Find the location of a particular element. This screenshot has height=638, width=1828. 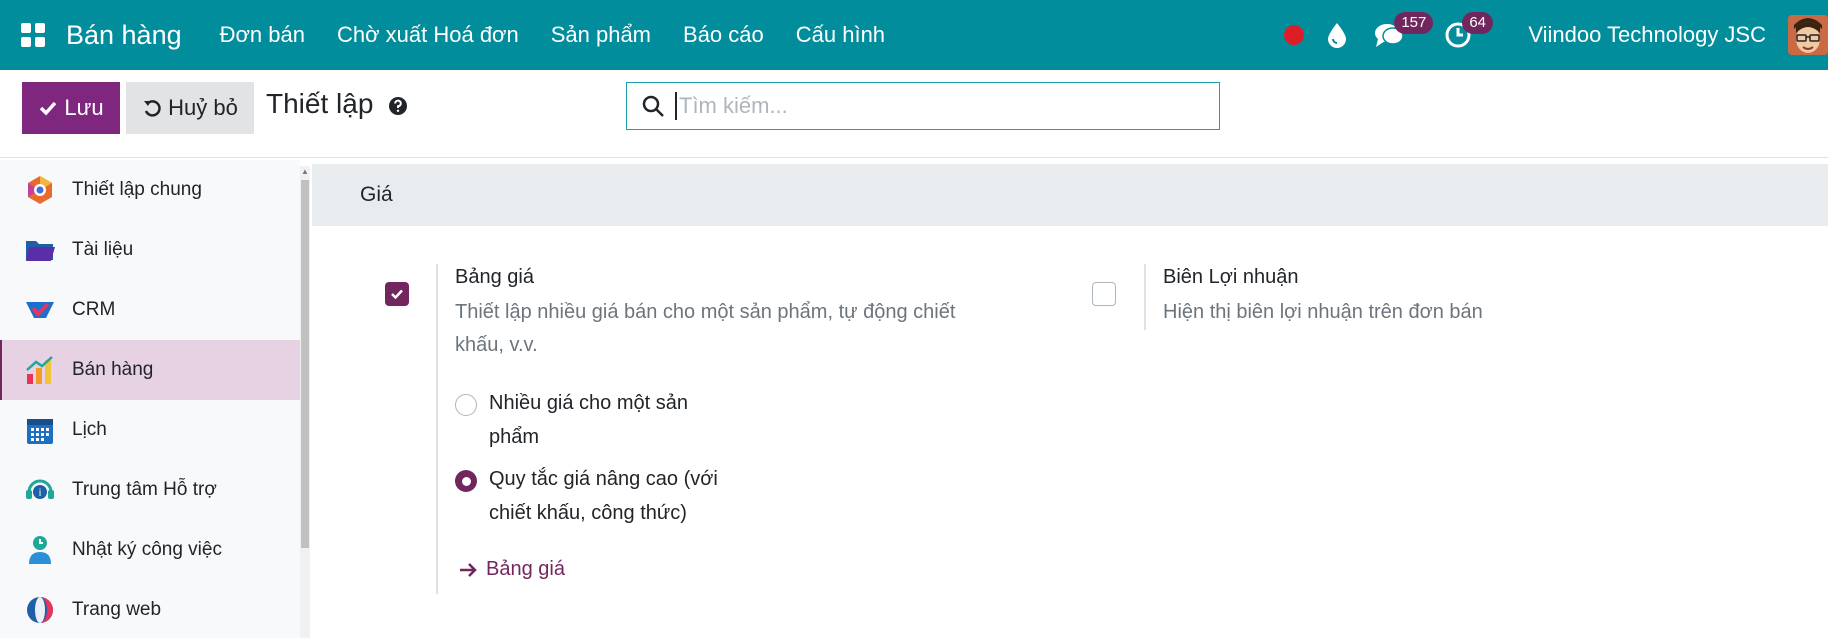

sidebar-item-label: Trung tâm Hỗ trợ is located at coordinates (144, 489).